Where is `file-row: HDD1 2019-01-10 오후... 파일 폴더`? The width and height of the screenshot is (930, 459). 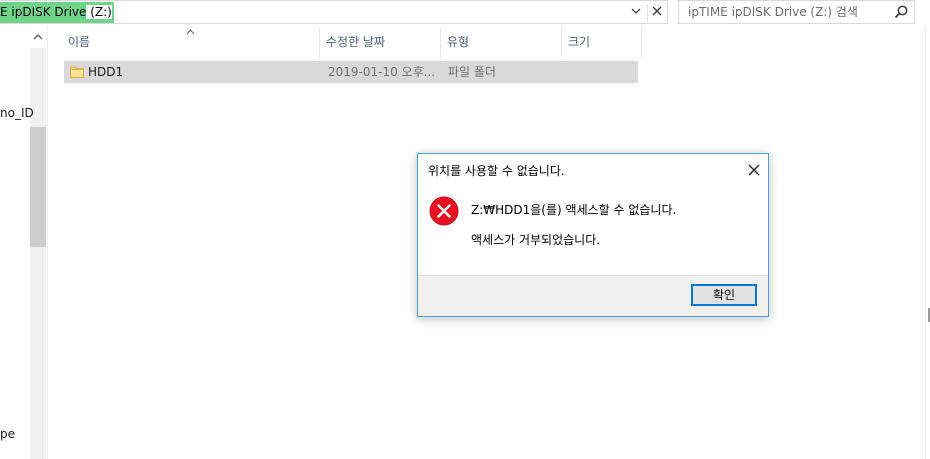 file-row: HDD1 2019-01-10 오후... 파일 폴더 is located at coordinates (351, 72).